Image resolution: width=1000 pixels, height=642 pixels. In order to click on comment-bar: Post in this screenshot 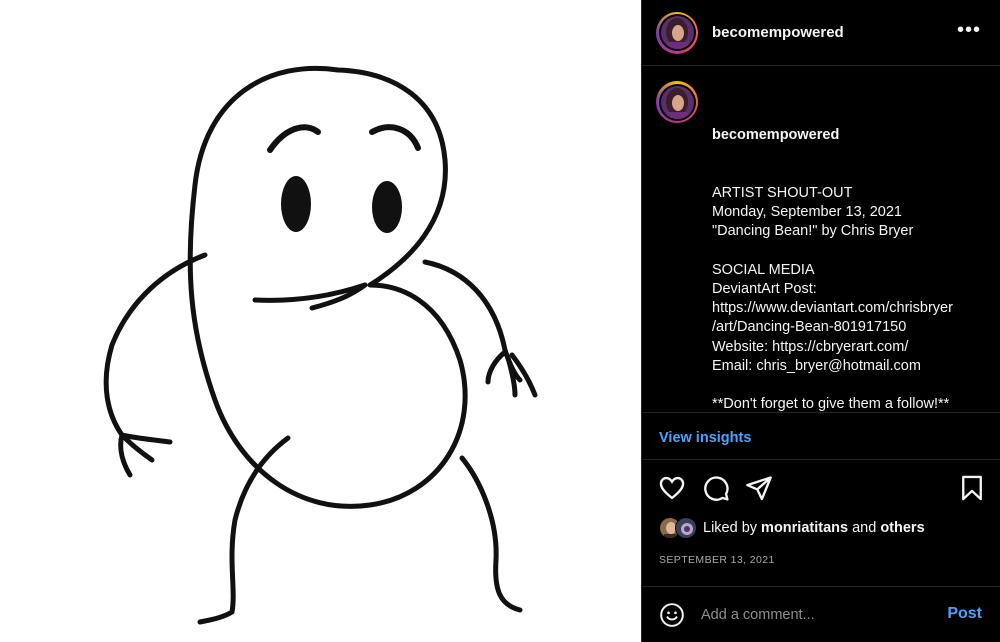, I will do `click(821, 614)`.